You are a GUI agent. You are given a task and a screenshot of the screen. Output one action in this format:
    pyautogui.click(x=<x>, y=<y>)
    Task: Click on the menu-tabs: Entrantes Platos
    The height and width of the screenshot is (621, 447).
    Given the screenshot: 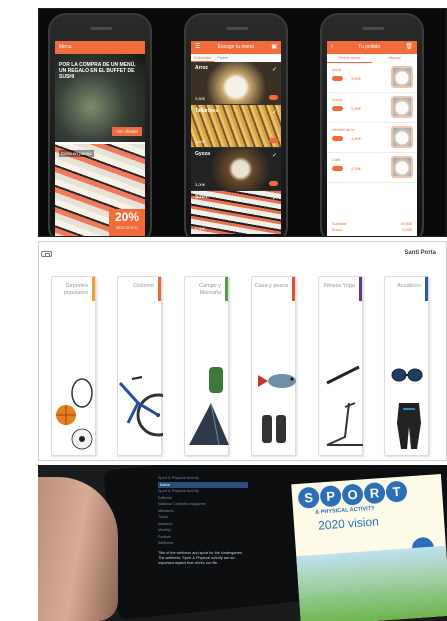 What is the action you would take?
    pyautogui.click(x=236, y=58)
    